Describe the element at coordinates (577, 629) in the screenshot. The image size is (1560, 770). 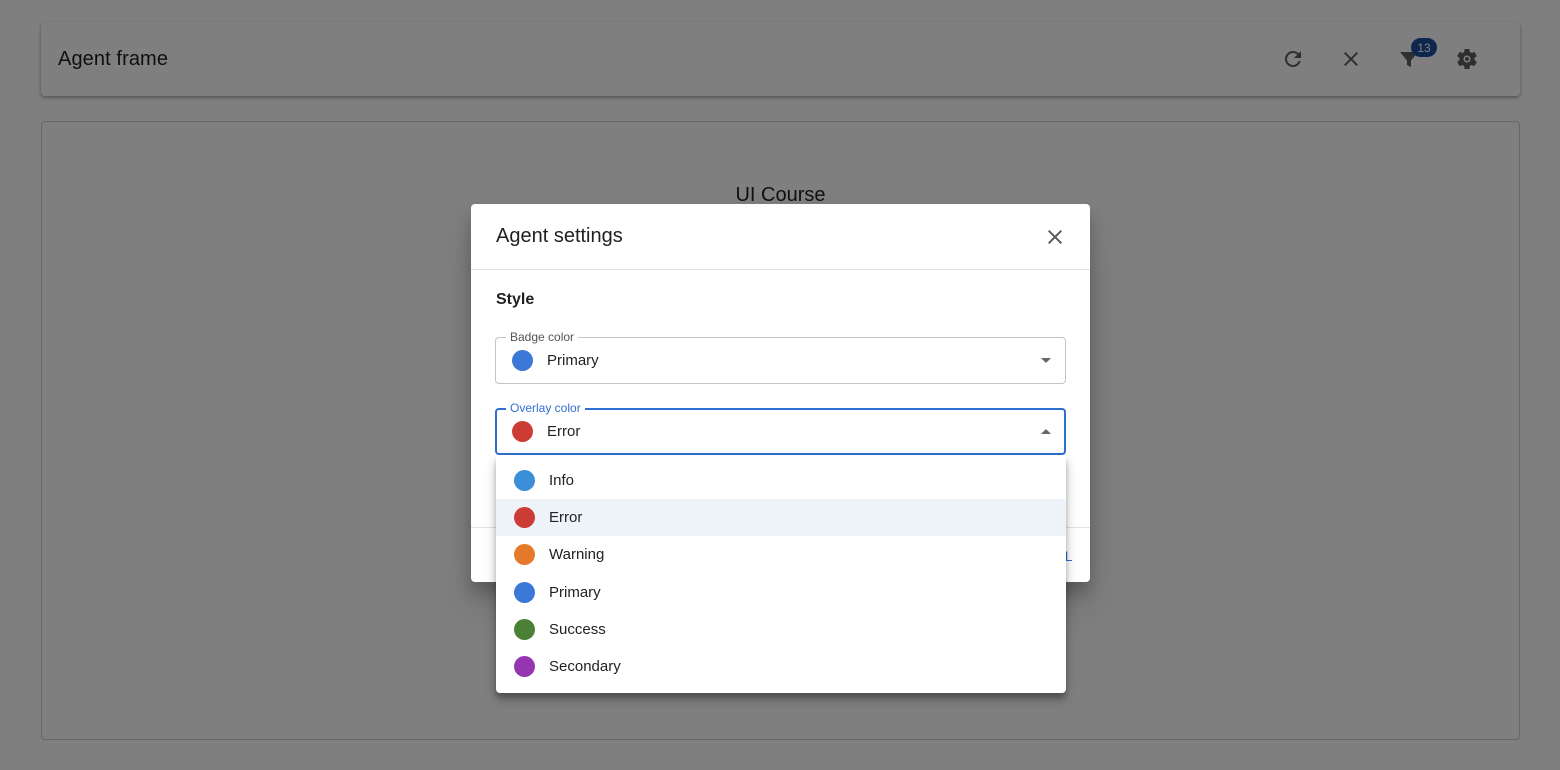
I see `menu-option-label: Success` at that location.